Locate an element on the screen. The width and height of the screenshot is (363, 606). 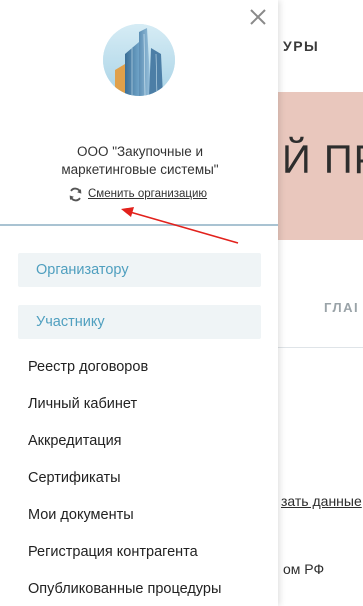
menu-item-certificates: Сертификаты is located at coordinates (148, 477).